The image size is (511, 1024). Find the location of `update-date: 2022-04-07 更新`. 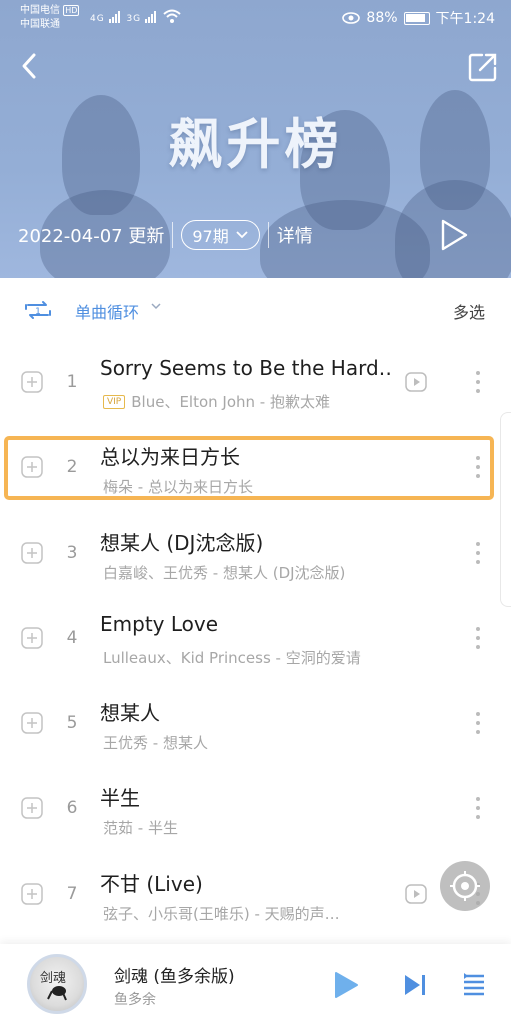

update-date: 2022-04-07 更新 is located at coordinates (91, 236).